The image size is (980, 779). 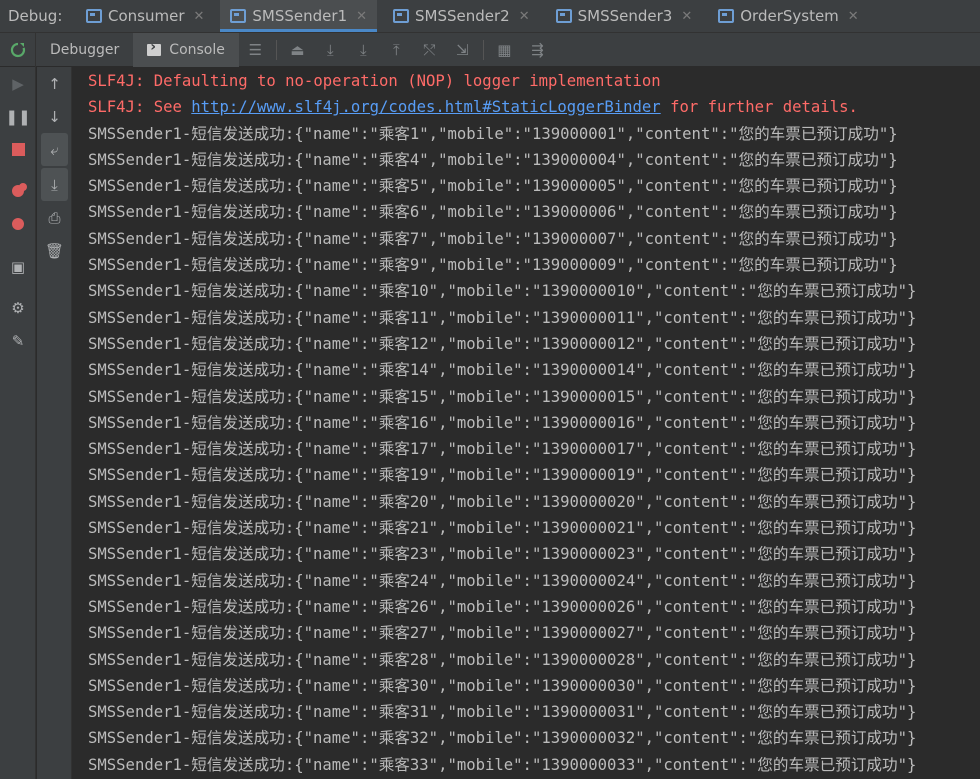 What do you see at coordinates (429, 50) in the screenshot?
I see `drop-frame-icon: ⤲` at bounding box center [429, 50].